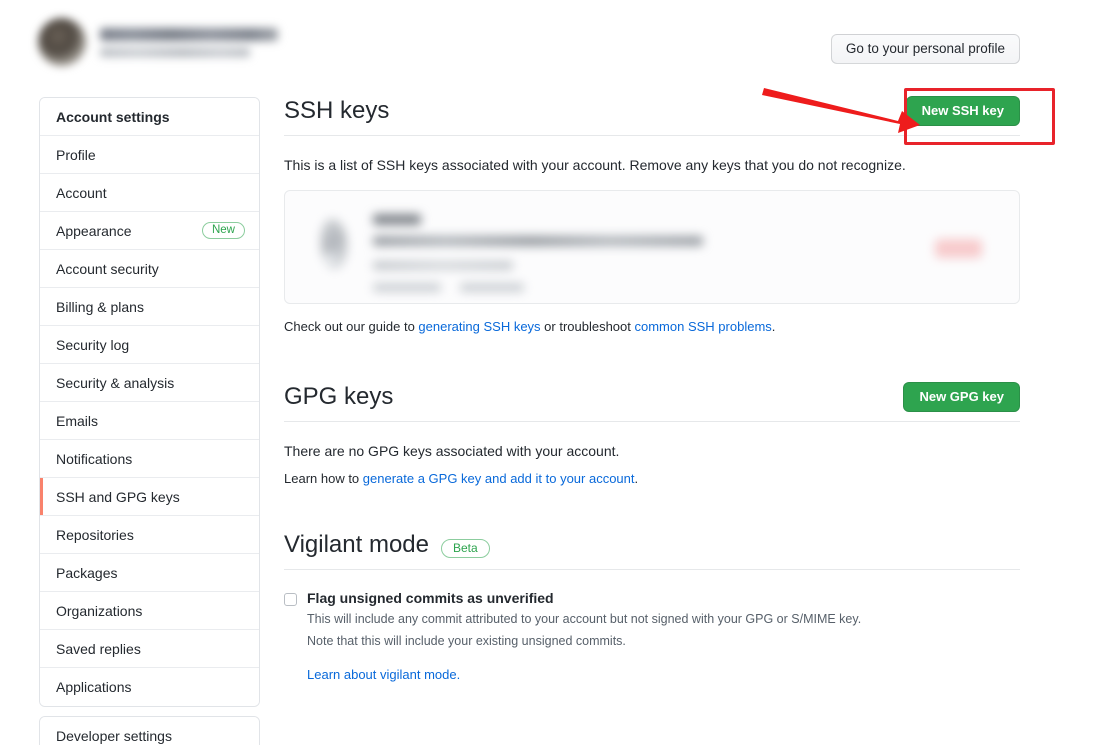  Describe the element at coordinates (77, 420) in the screenshot. I see `sidebar-item-label: Emails` at that location.